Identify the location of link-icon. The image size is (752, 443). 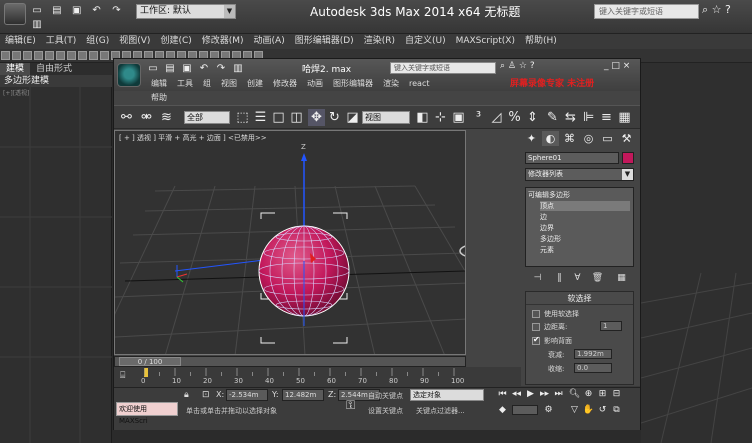
(27, 55).